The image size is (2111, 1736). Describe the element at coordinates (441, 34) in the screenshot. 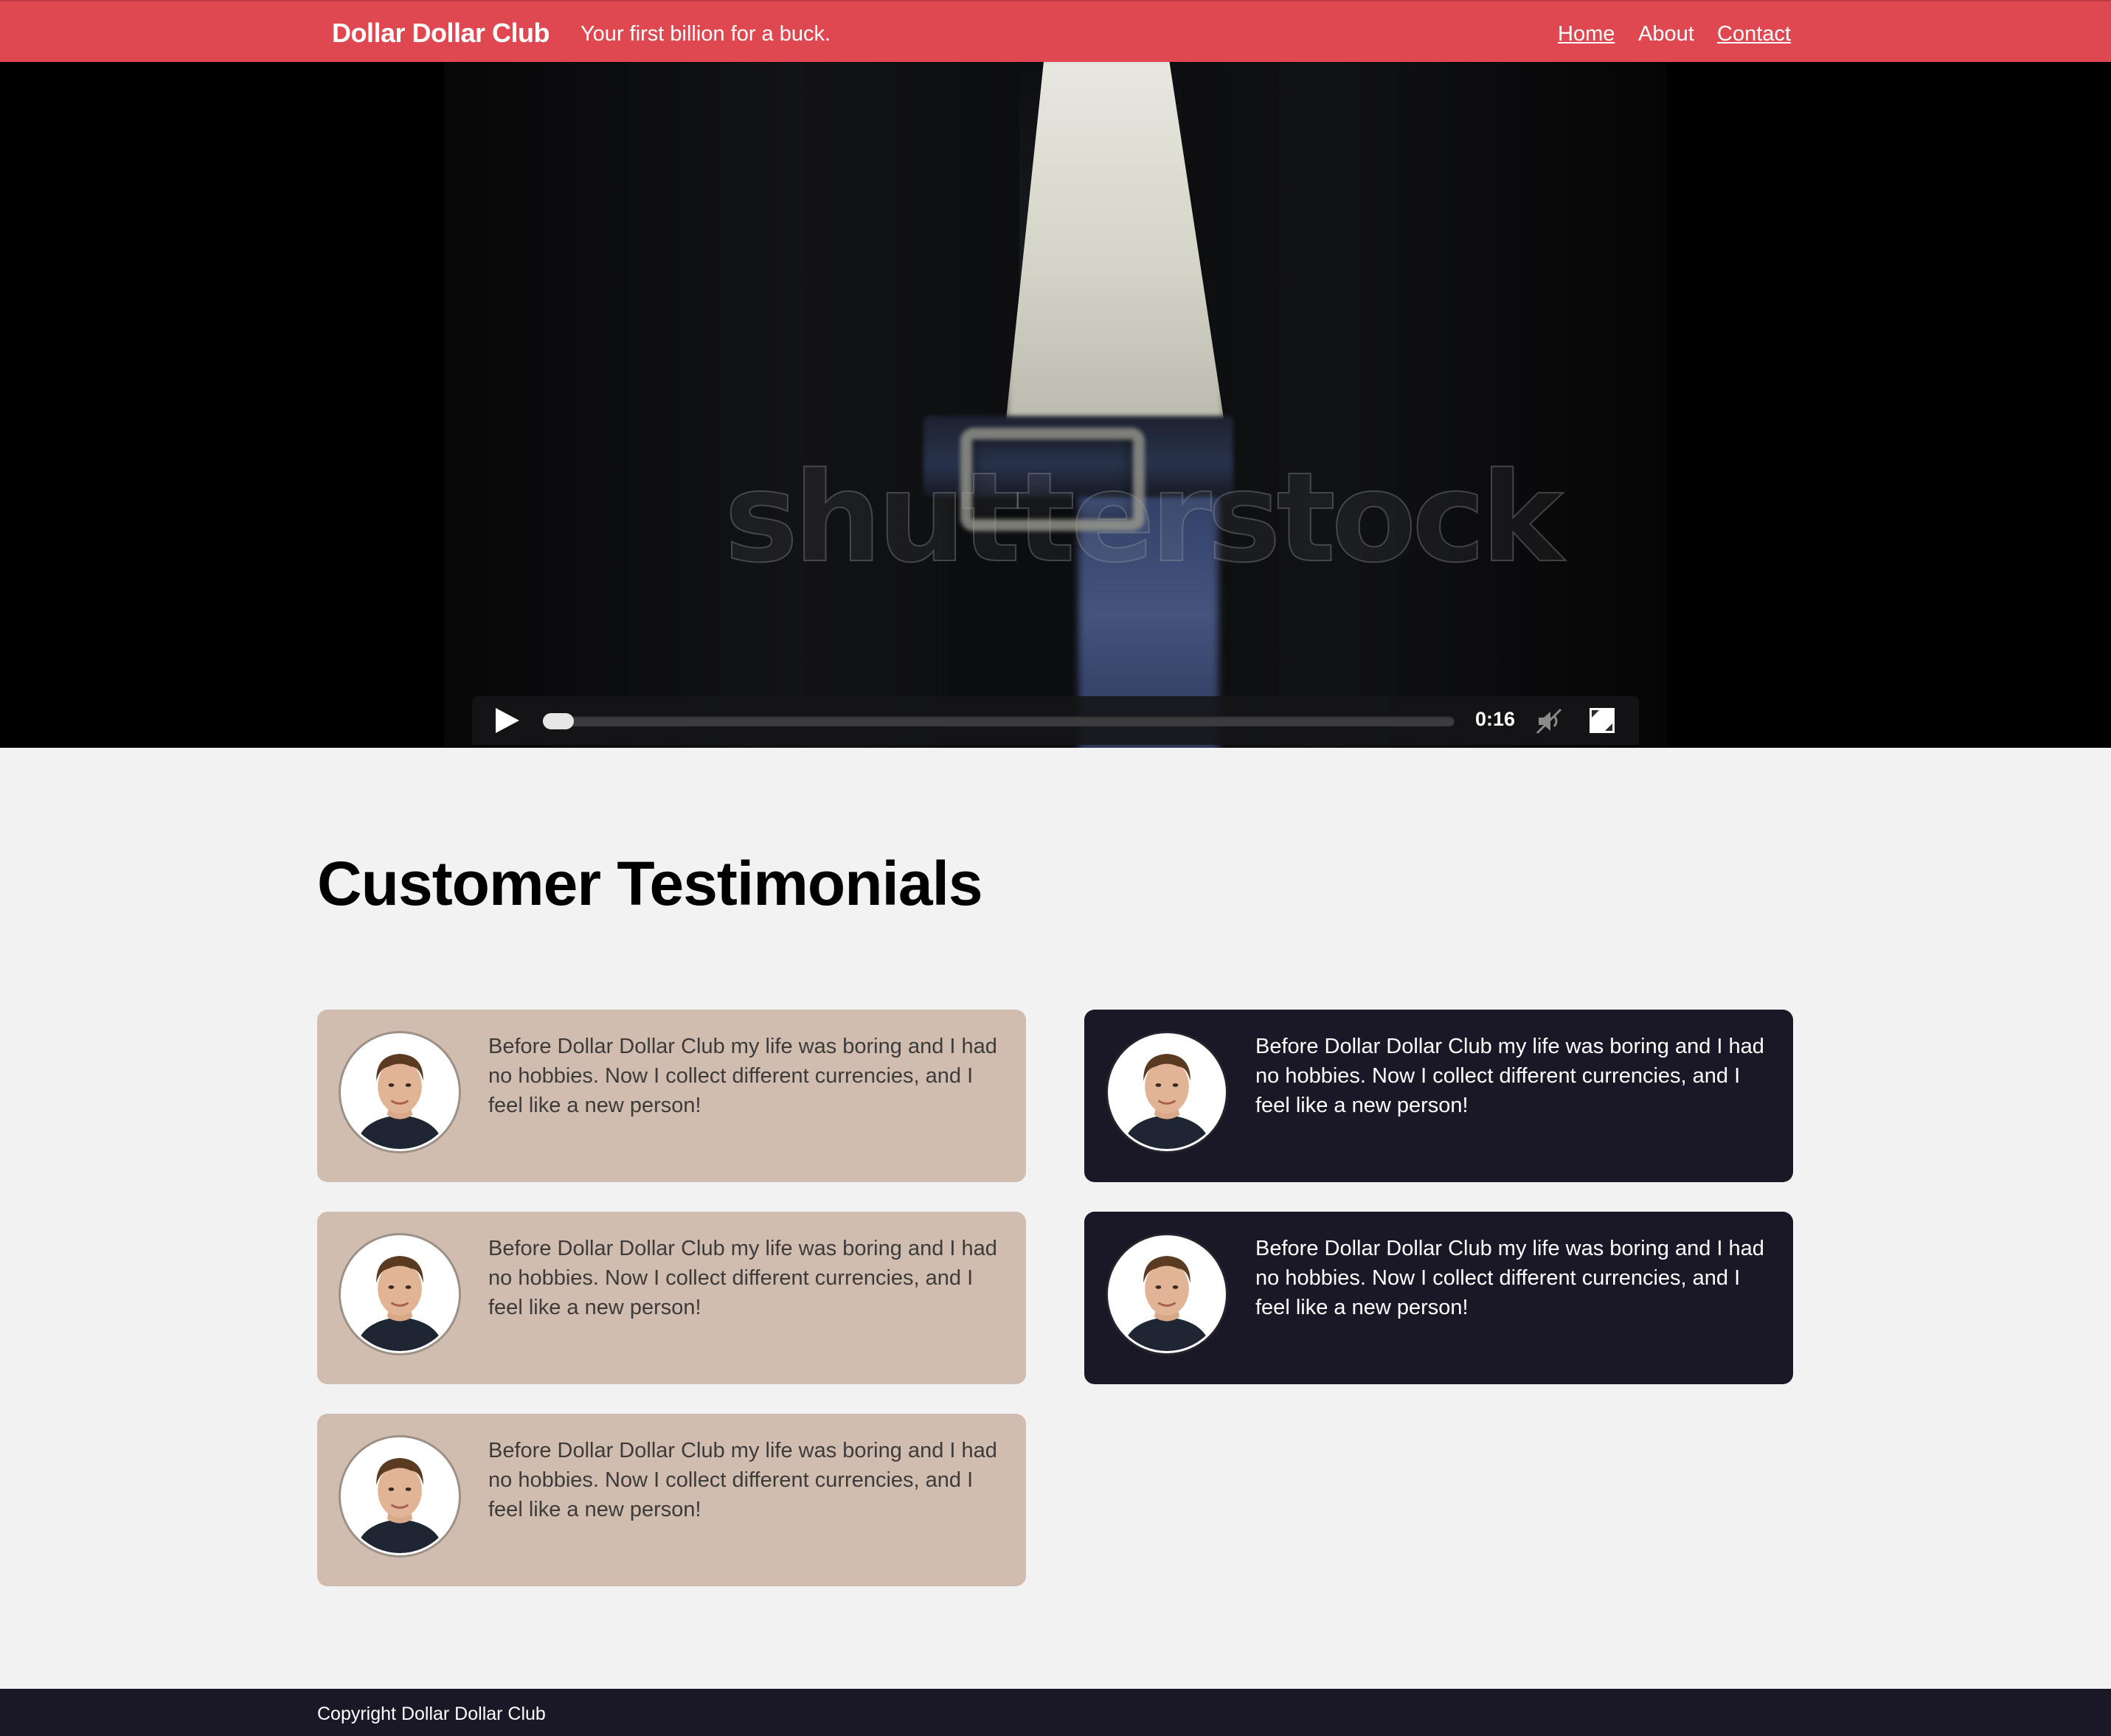

I see `brand-logo: Dollar Dollar Club` at that location.